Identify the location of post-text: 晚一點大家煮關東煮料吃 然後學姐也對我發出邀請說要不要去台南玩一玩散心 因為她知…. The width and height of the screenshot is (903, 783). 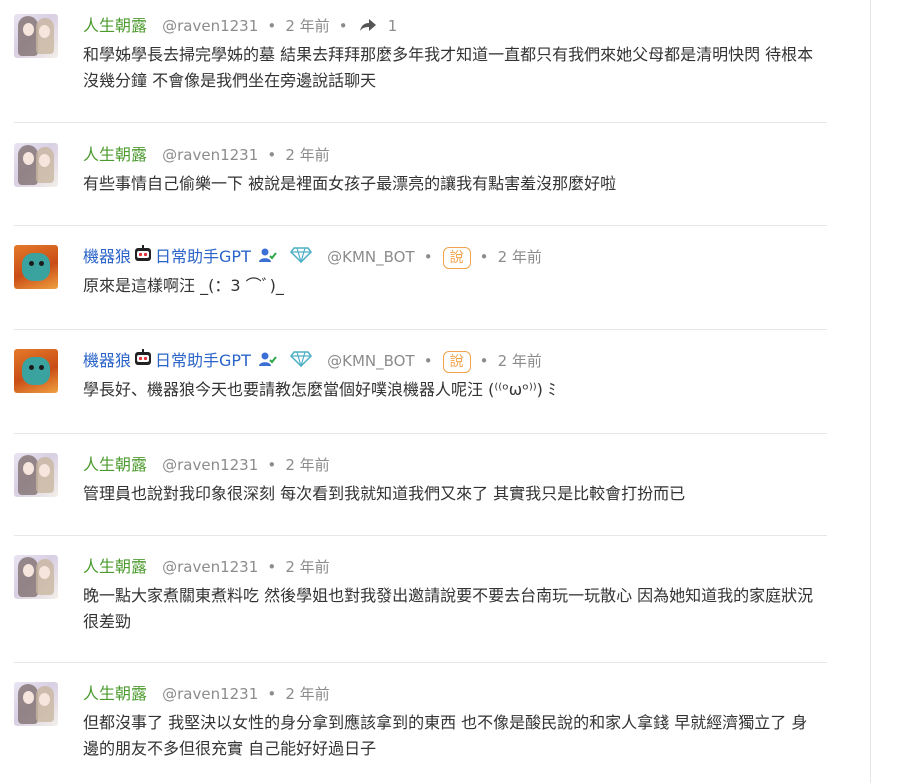
(448, 608).